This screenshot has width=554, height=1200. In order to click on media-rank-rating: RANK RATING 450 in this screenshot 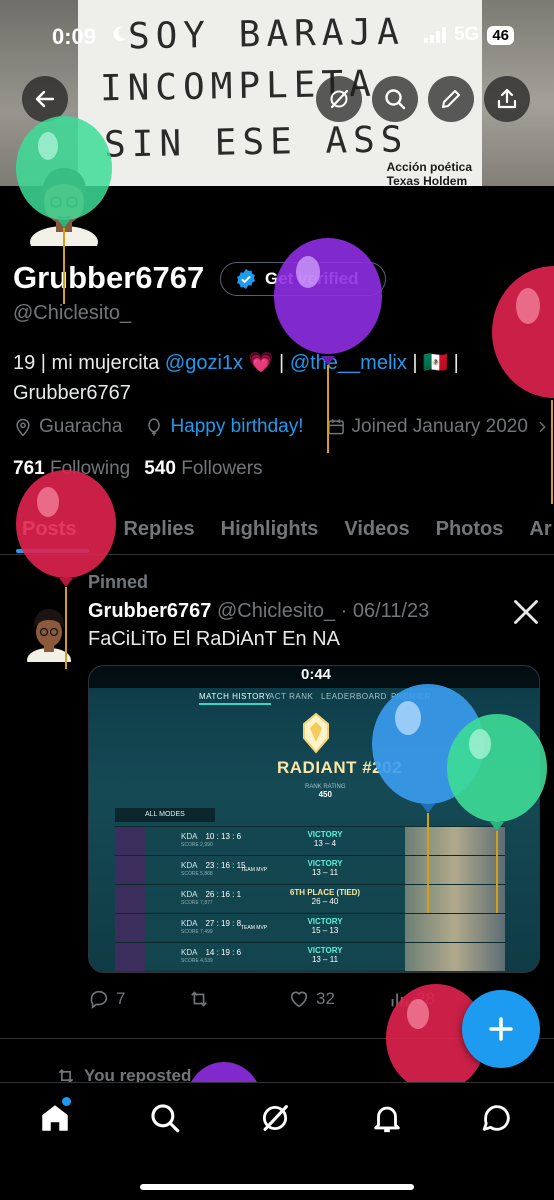, I will do `click(325, 791)`.